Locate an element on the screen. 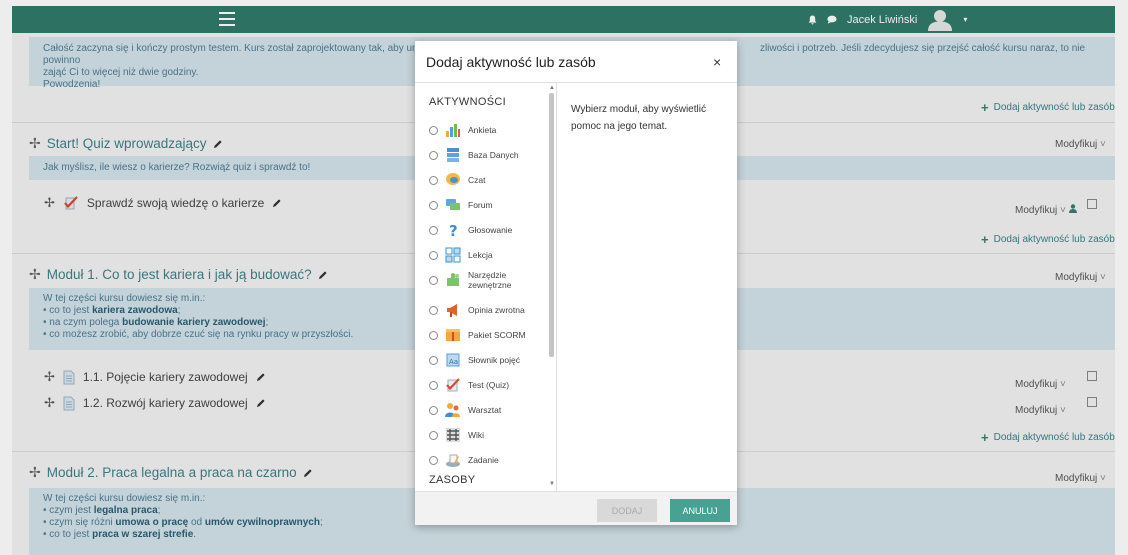  scrollbar-thumb is located at coordinates (551, 225).